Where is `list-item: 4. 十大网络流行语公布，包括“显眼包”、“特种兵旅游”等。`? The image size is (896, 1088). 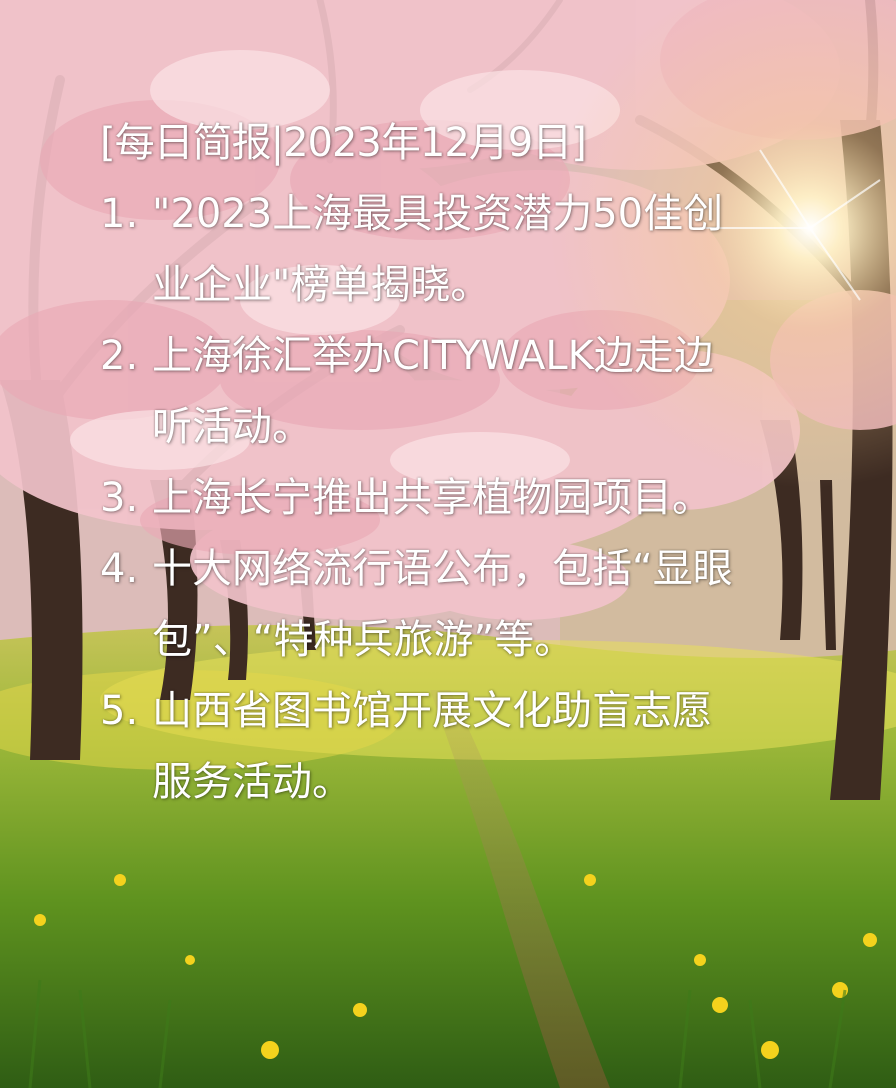
list-item: 4. 十大网络流行语公布，包括“显眼包”、“特种兵旅游”等。 is located at coordinates (420, 605).